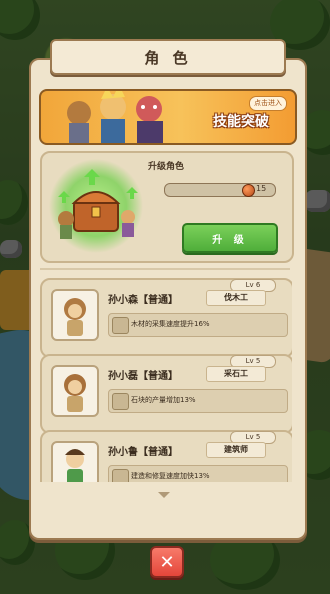  I want to click on effect-text: 建造和修复速度加快13%, so click(170, 476).